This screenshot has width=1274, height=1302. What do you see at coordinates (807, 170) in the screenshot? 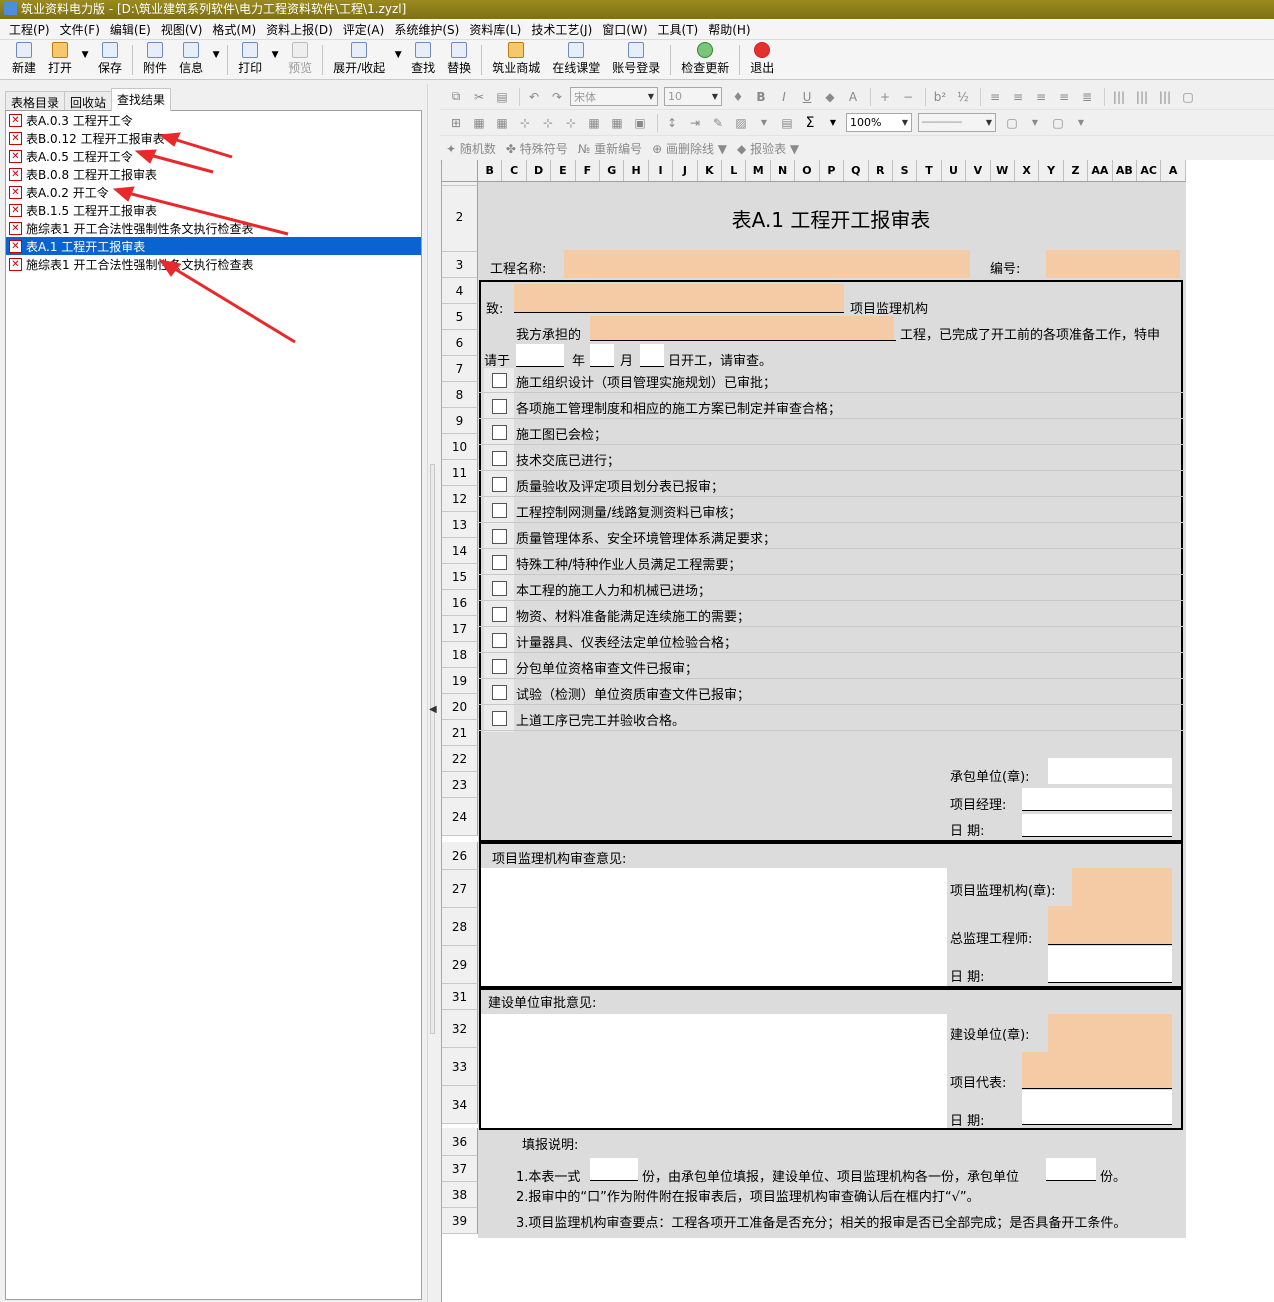
I see `column-header: O` at bounding box center [807, 170].